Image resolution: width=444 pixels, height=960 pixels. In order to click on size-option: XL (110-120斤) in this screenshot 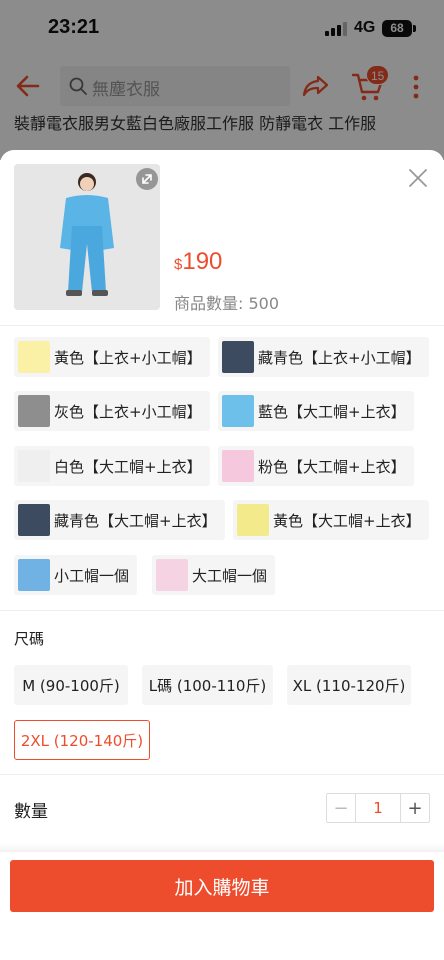, I will do `click(349, 685)`.